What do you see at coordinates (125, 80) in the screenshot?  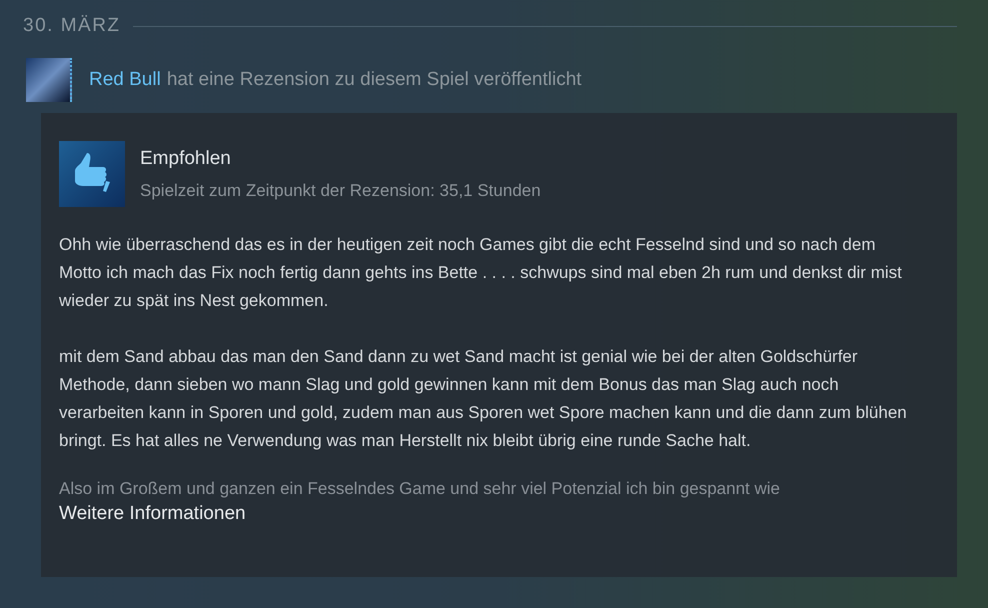 I see `author-link: Red Bull` at bounding box center [125, 80].